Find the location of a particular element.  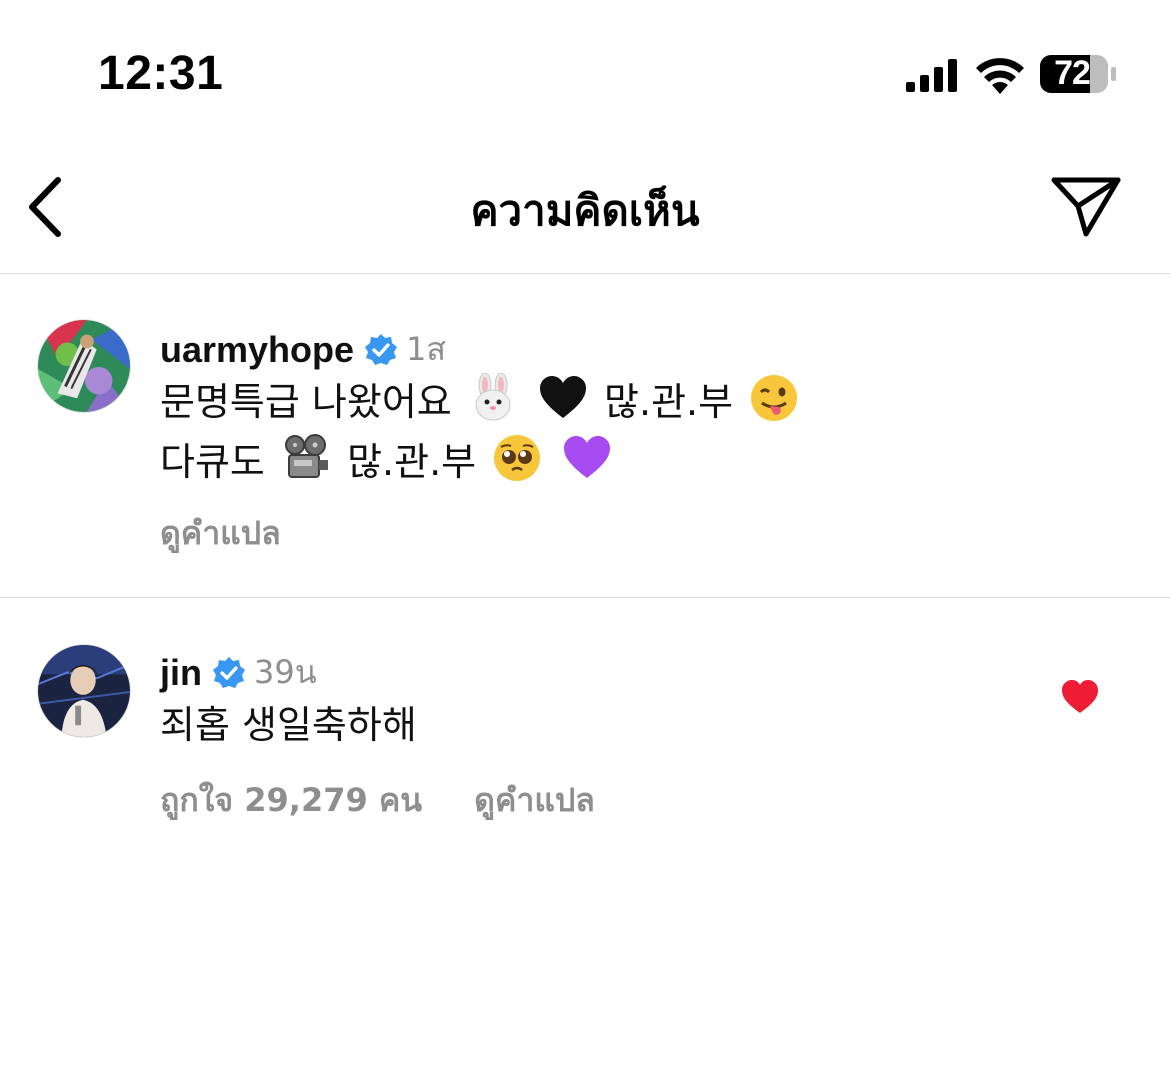

paper-plane-icon is located at coordinates (1086, 207).